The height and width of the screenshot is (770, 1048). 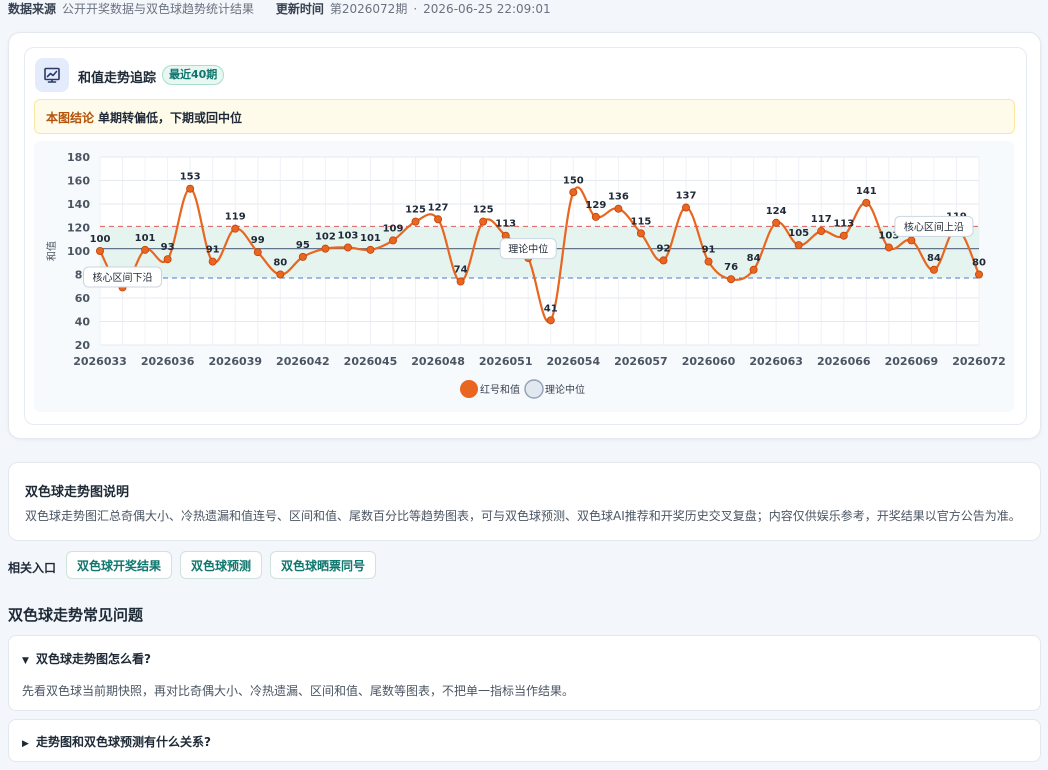 What do you see at coordinates (100, 361) in the screenshot?
I see `x-tick-label: 2026033` at bounding box center [100, 361].